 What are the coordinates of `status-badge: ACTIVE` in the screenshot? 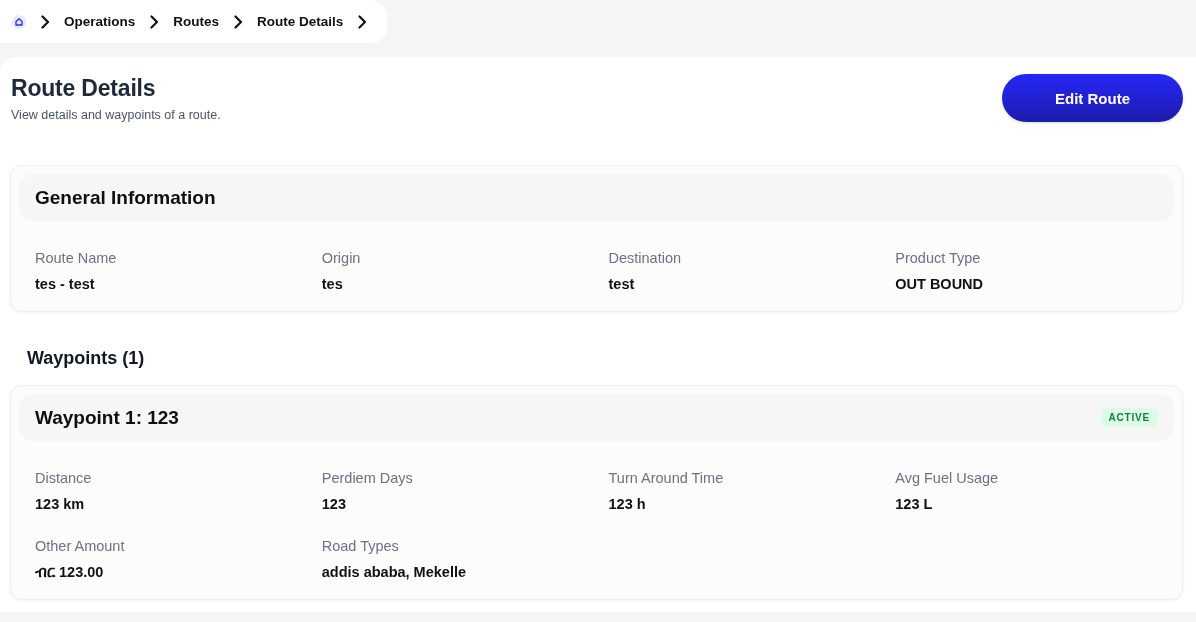 It's located at (1129, 417).